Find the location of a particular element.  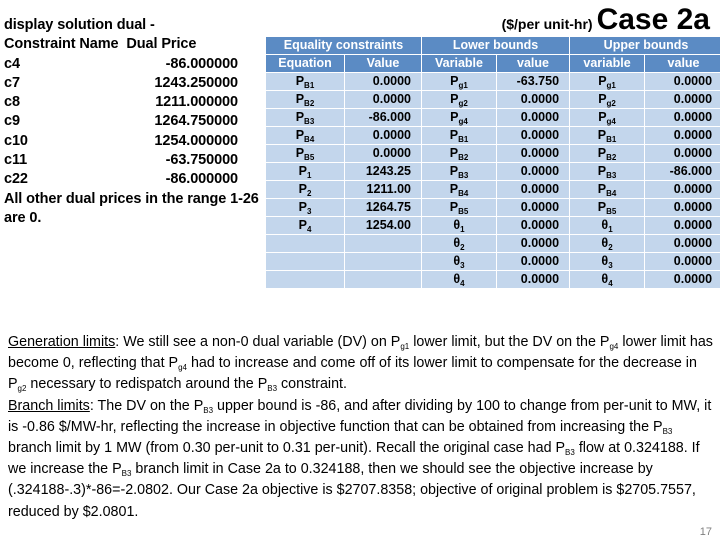

table-row: P3 1264.75 PB5 0.0000 PB5 0.0000 is located at coordinates (493, 207).